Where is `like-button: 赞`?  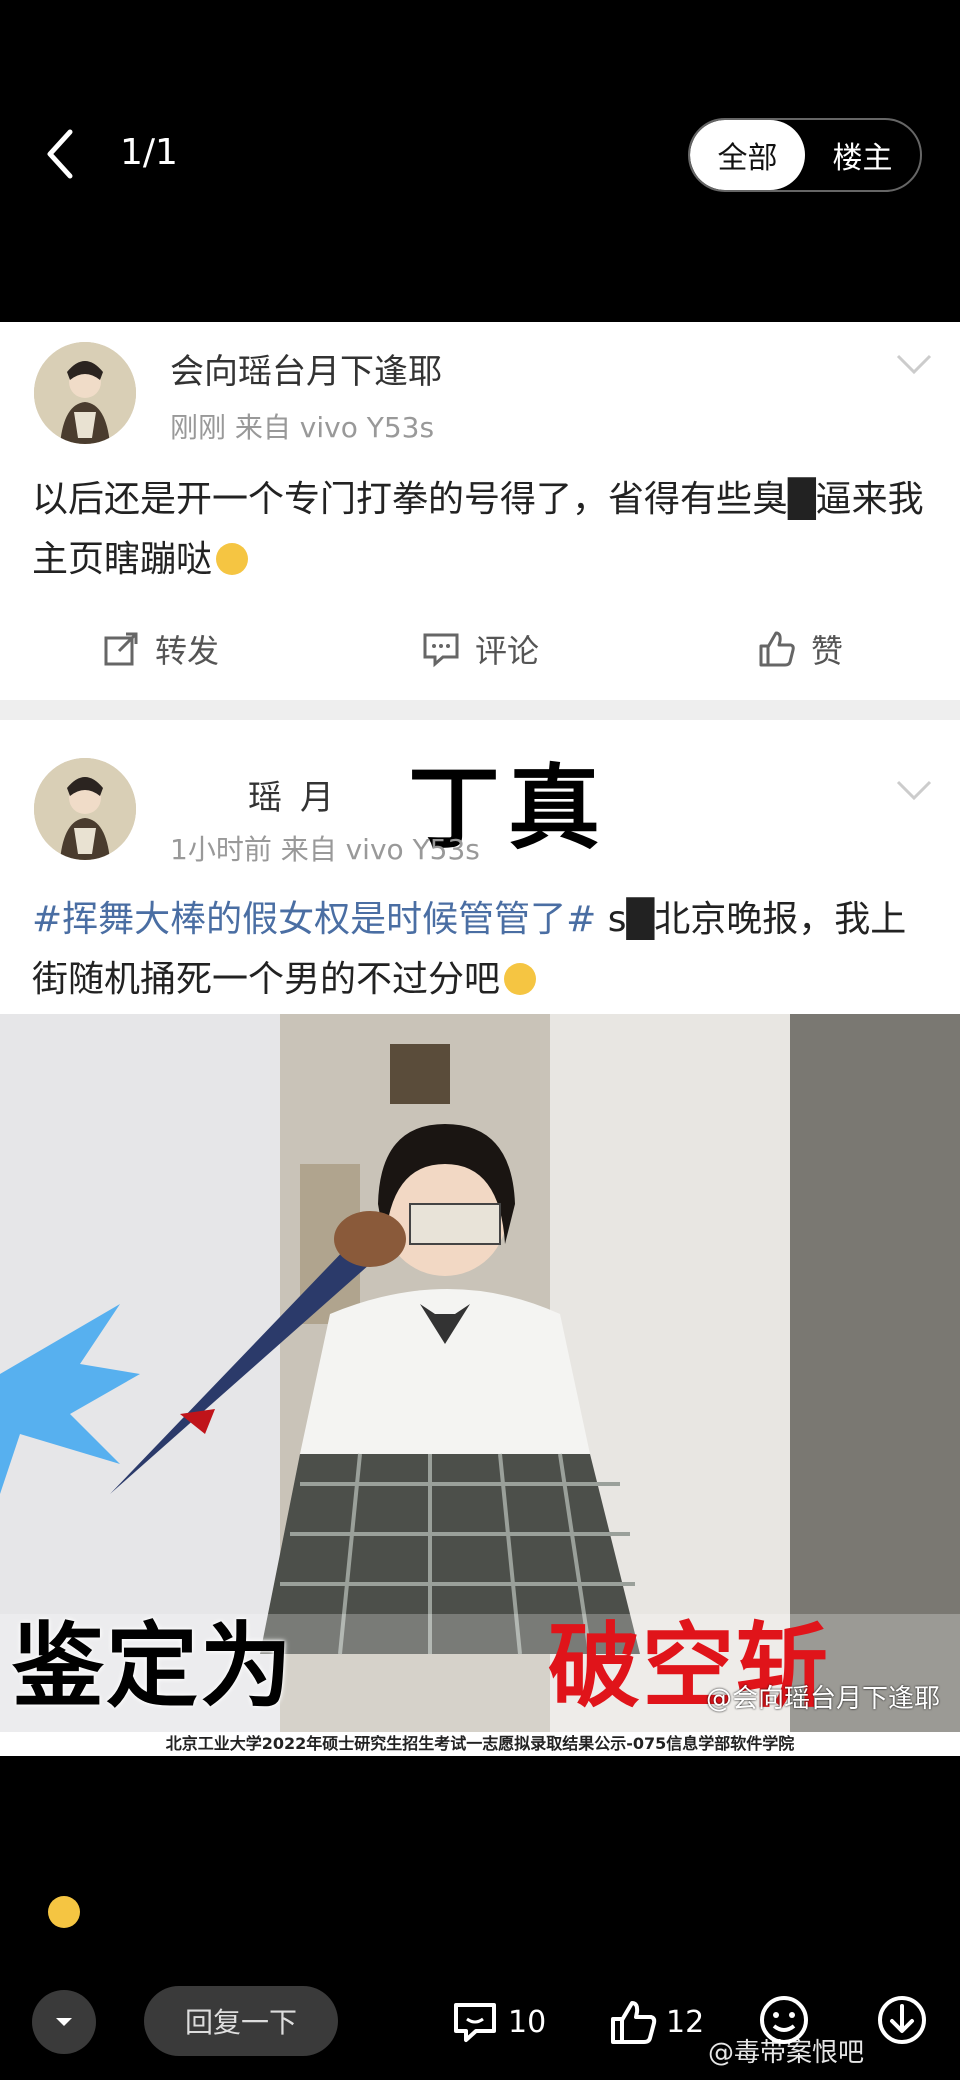 like-button: 赞 is located at coordinates (800, 649).